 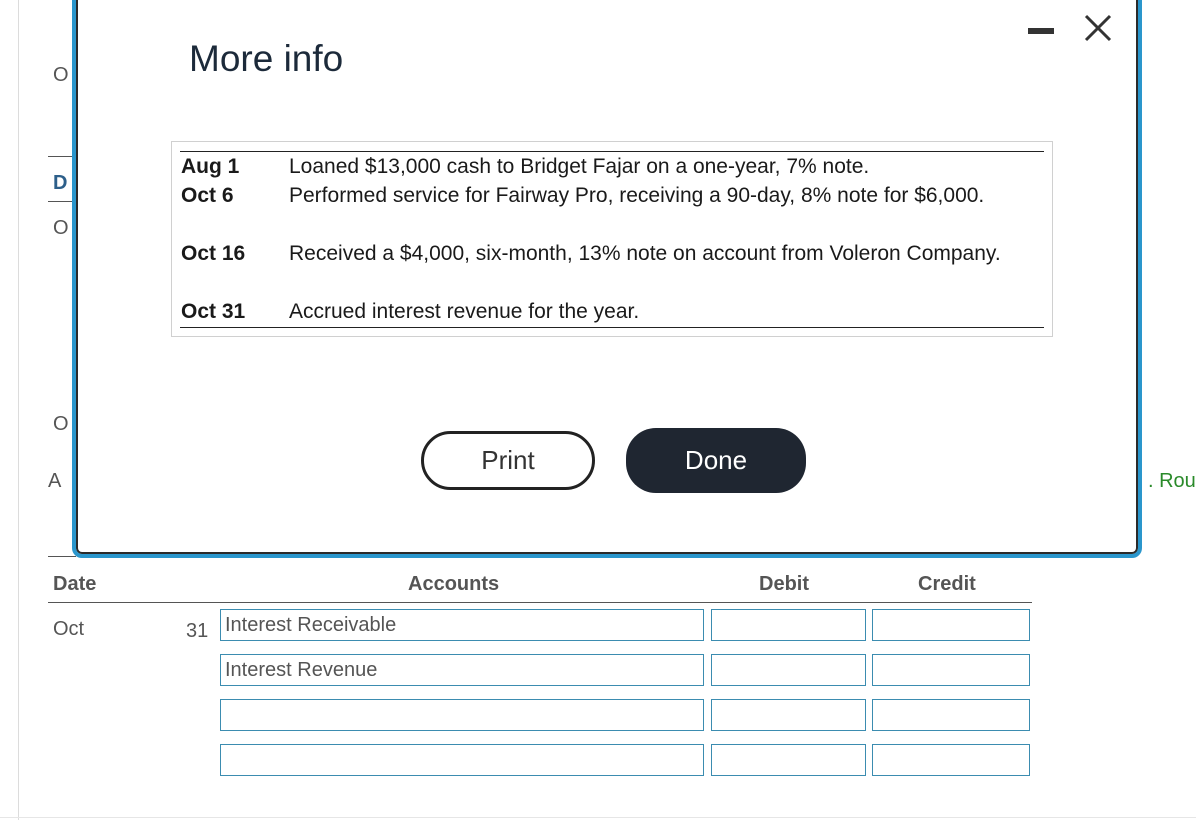 I want to click on journal-top-border, so click(x=62, y=556).